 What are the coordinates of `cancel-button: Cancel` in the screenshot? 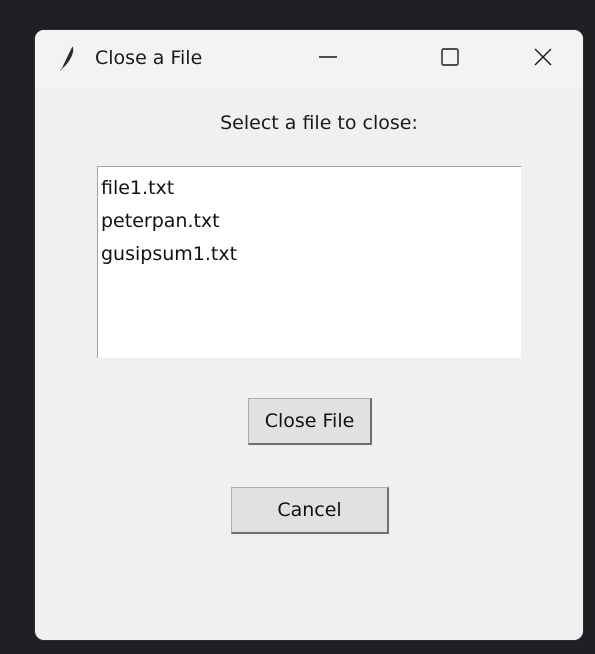 It's located at (310, 510).